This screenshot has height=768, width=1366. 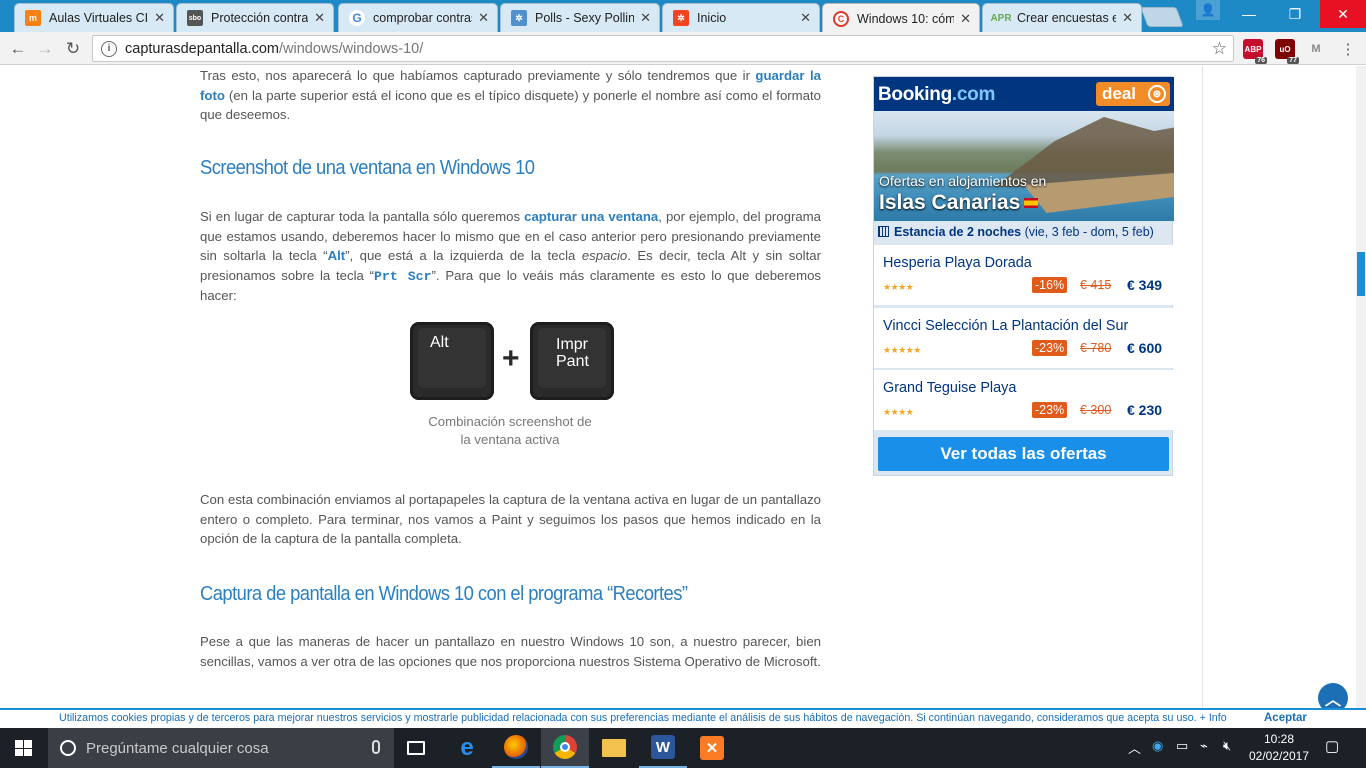 I want to click on taskbar-xampp: ✕, so click(x=712, y=748).